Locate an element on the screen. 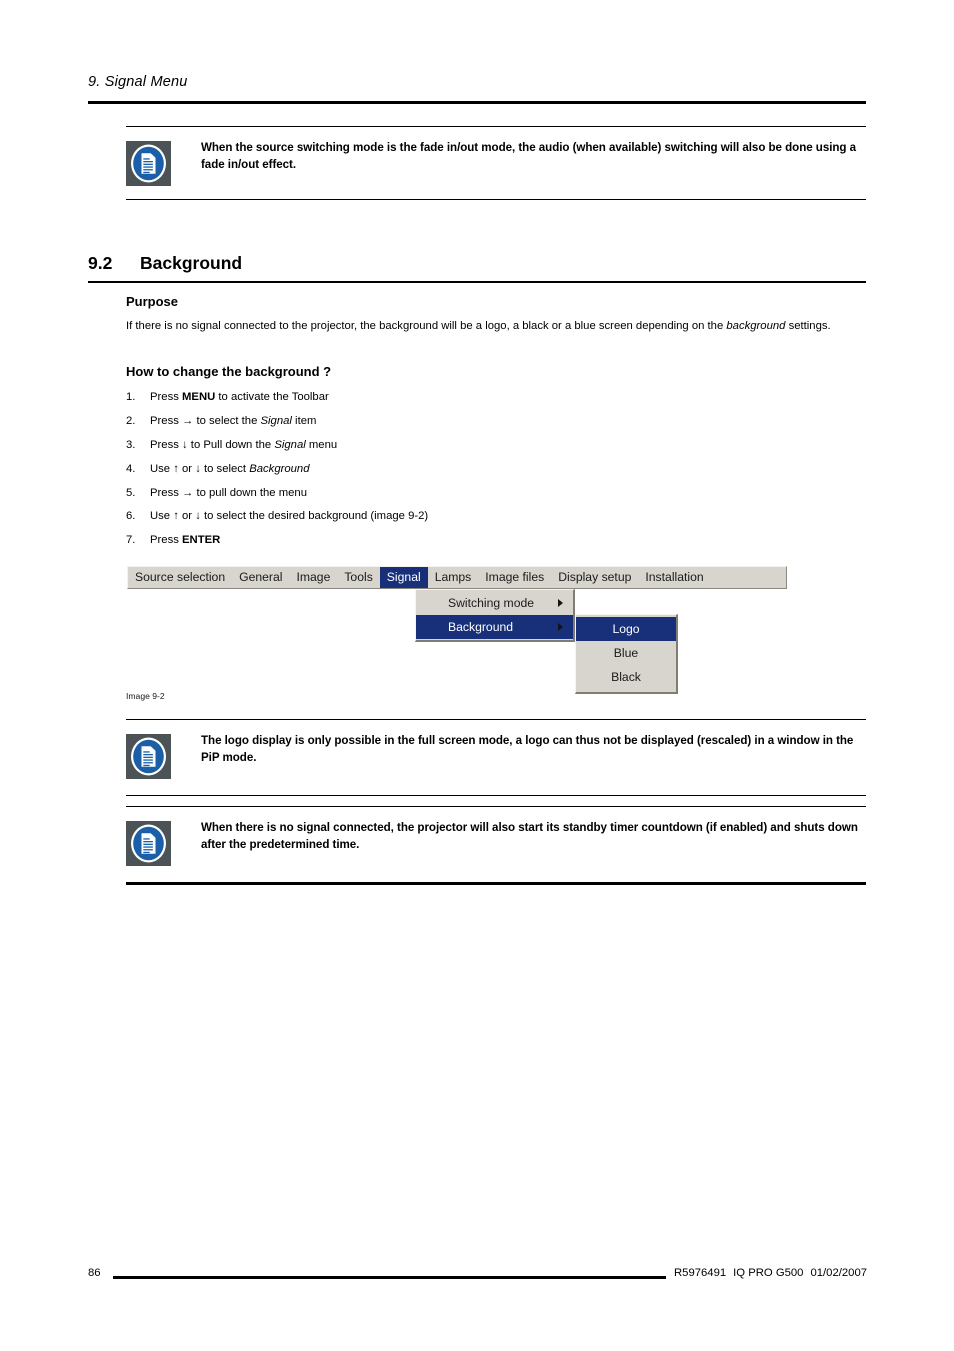  purpose-heading: Purpose is located at coordinates (152, 301).